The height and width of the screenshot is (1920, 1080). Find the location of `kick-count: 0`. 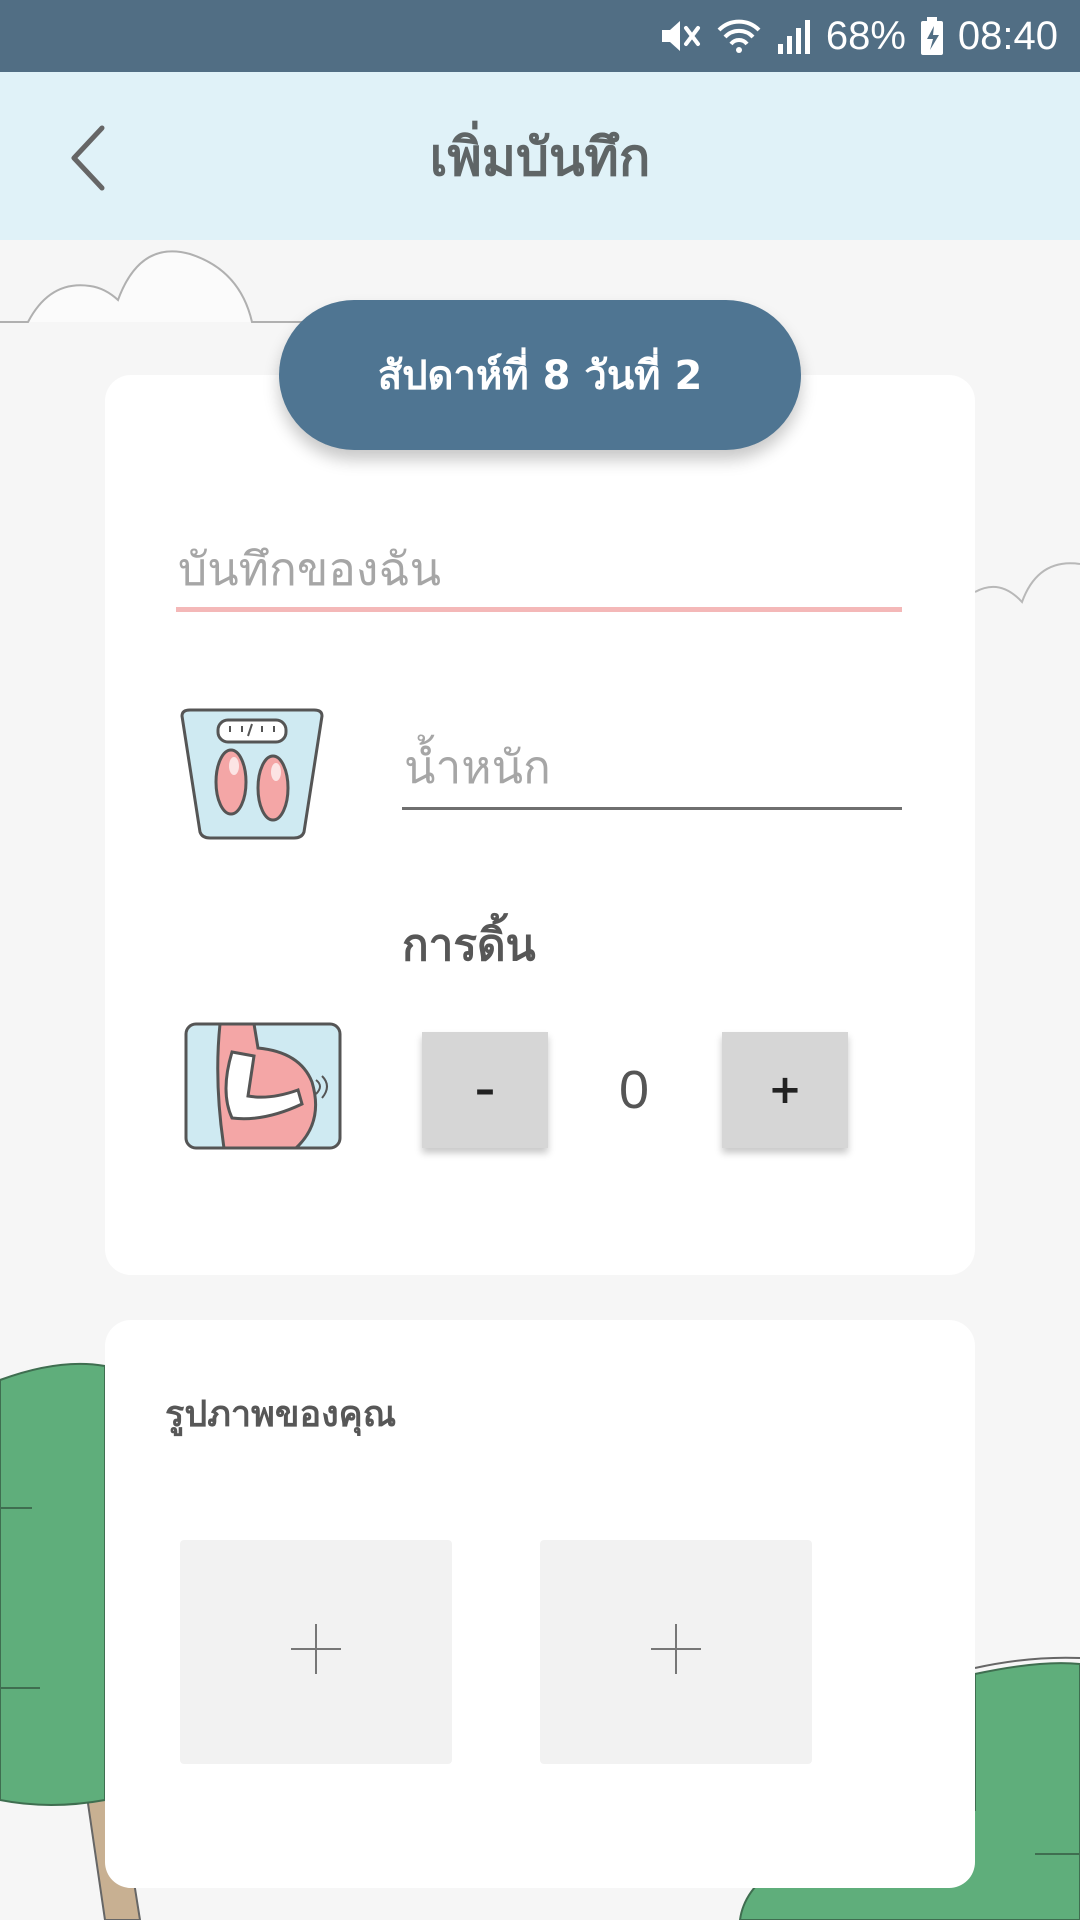

kick-count: 0 is located at coordinates (634, 1090).